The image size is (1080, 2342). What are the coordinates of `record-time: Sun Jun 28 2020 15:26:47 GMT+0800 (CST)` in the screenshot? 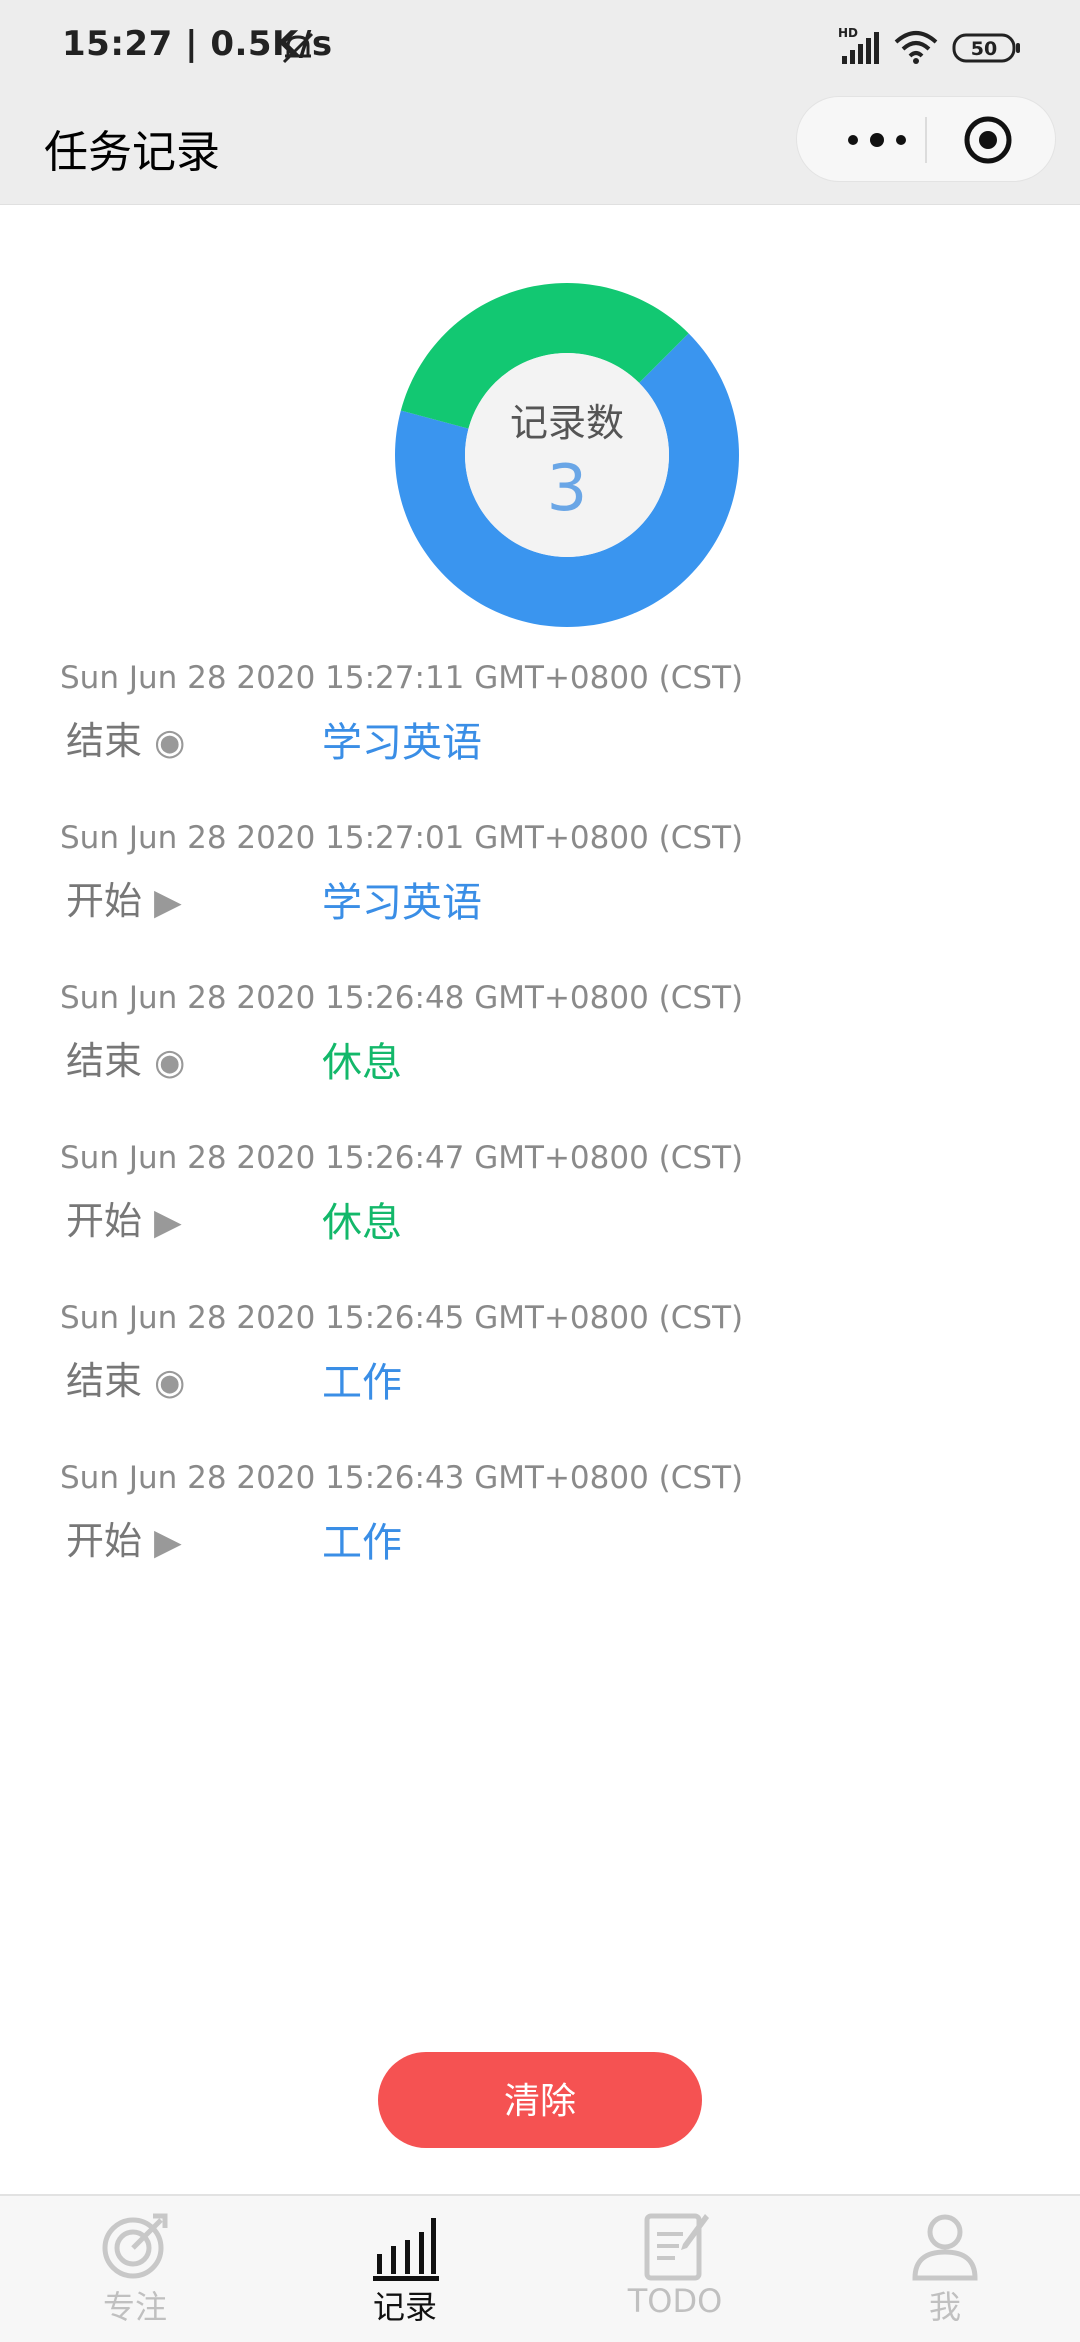 It's located at (402, 1158).